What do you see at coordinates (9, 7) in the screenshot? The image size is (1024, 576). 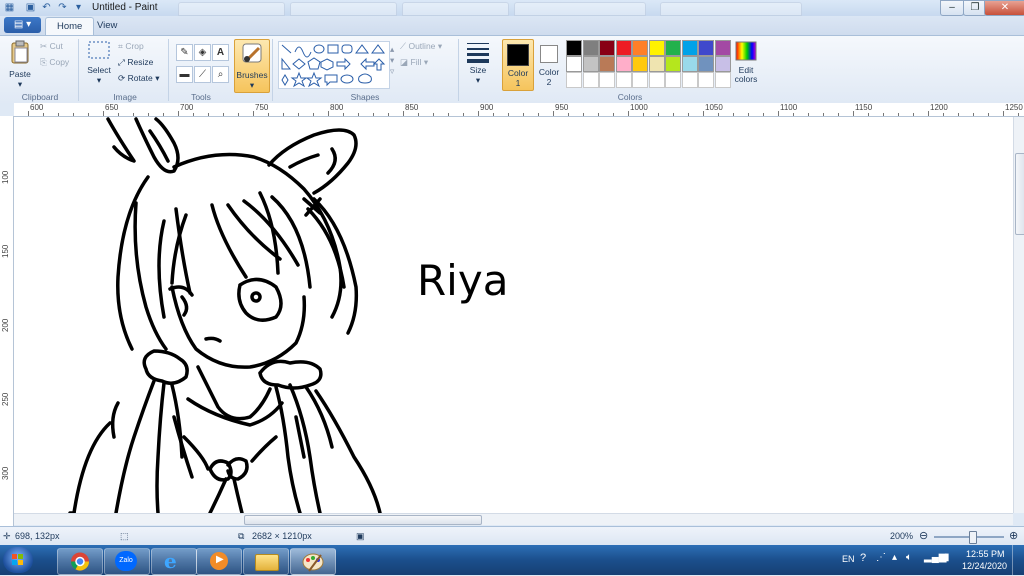 I see `paint-app-icon: ▦` at bounding box center [9, 7].